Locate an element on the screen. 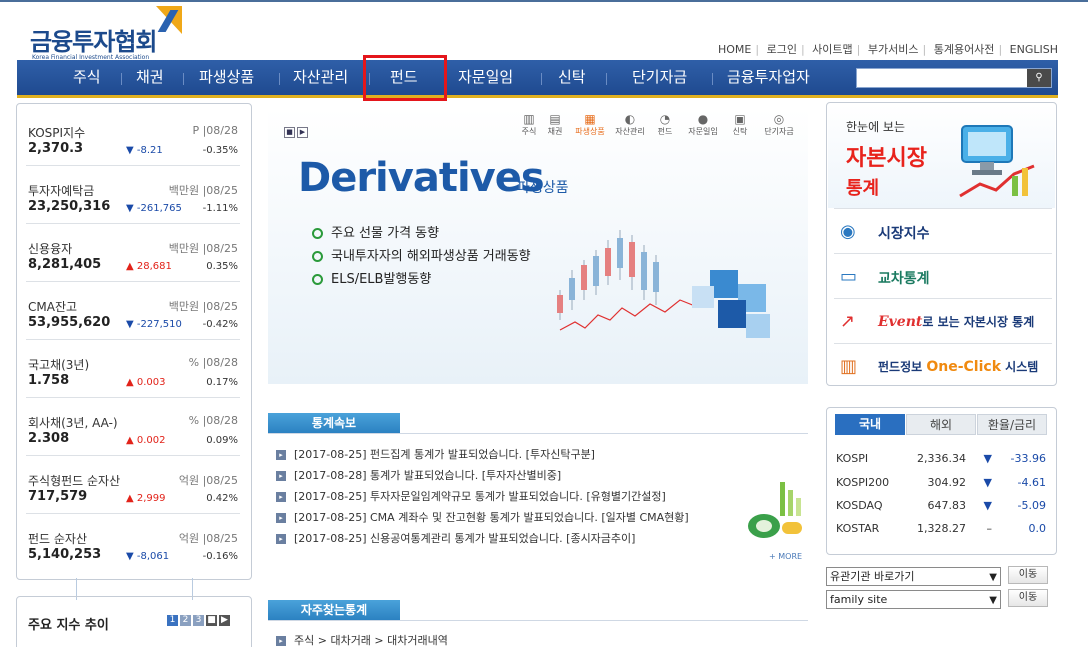 Image resolution: width=1088 pixels, height=647 pixels. index-kospi: KOSPI지수 P |08/28 2,370.3 ▼ -8.21 -0.35% is located at coordinates (133, 137).